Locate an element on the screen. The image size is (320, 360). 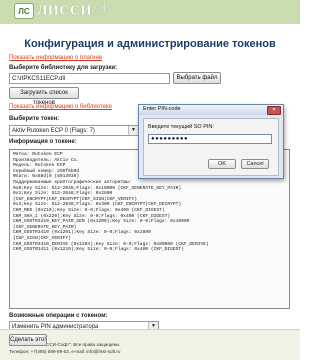
dialog-titlebar: Enter PIN-code ✕ is located at coordinates (211, 110).